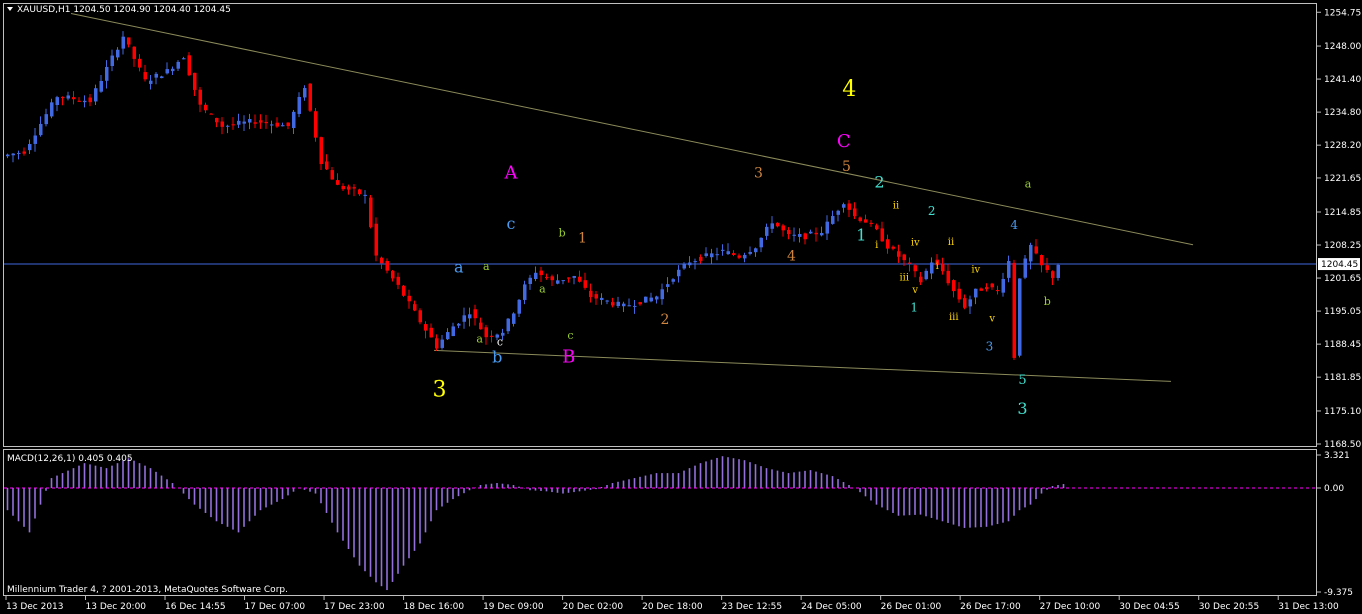  Describe the element at coordinates (914, 290) in the screenshot. I see `wave-label: v` at that location.